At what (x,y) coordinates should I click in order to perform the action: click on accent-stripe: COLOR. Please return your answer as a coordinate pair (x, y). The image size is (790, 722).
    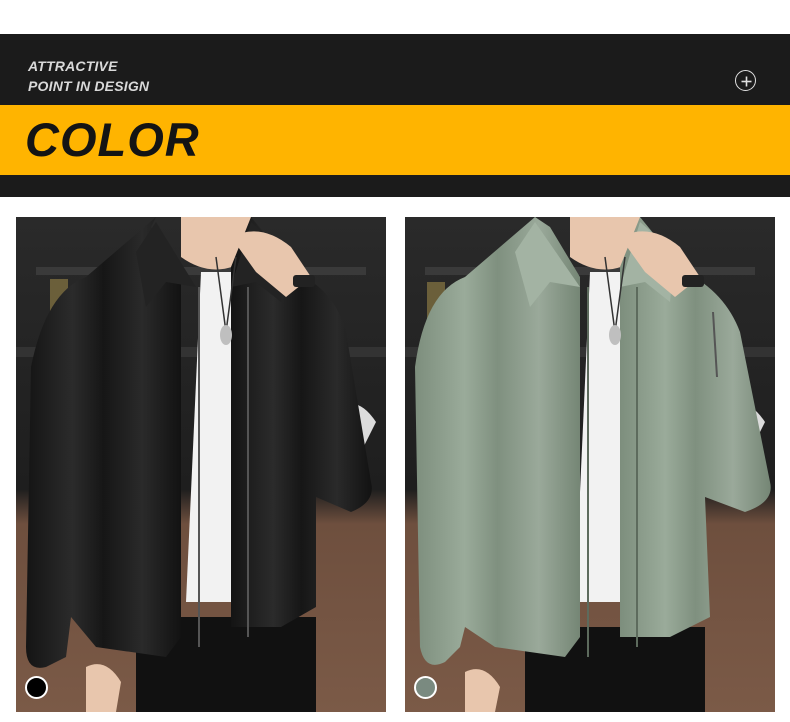
    Looking at the image, I should click on (395, 140).